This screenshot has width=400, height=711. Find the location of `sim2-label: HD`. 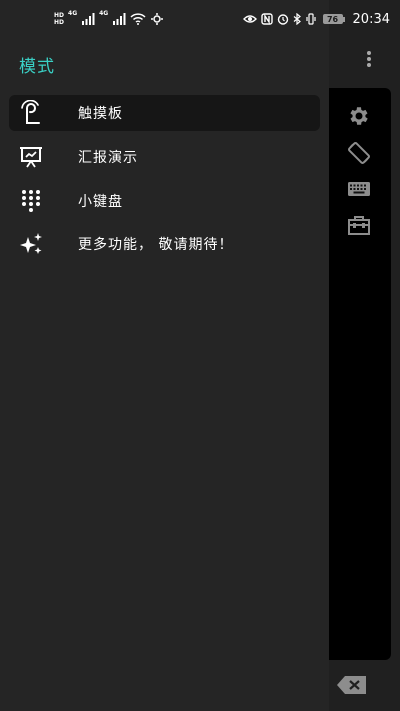

sim2-label: HD is located at coordinates (59, 22).